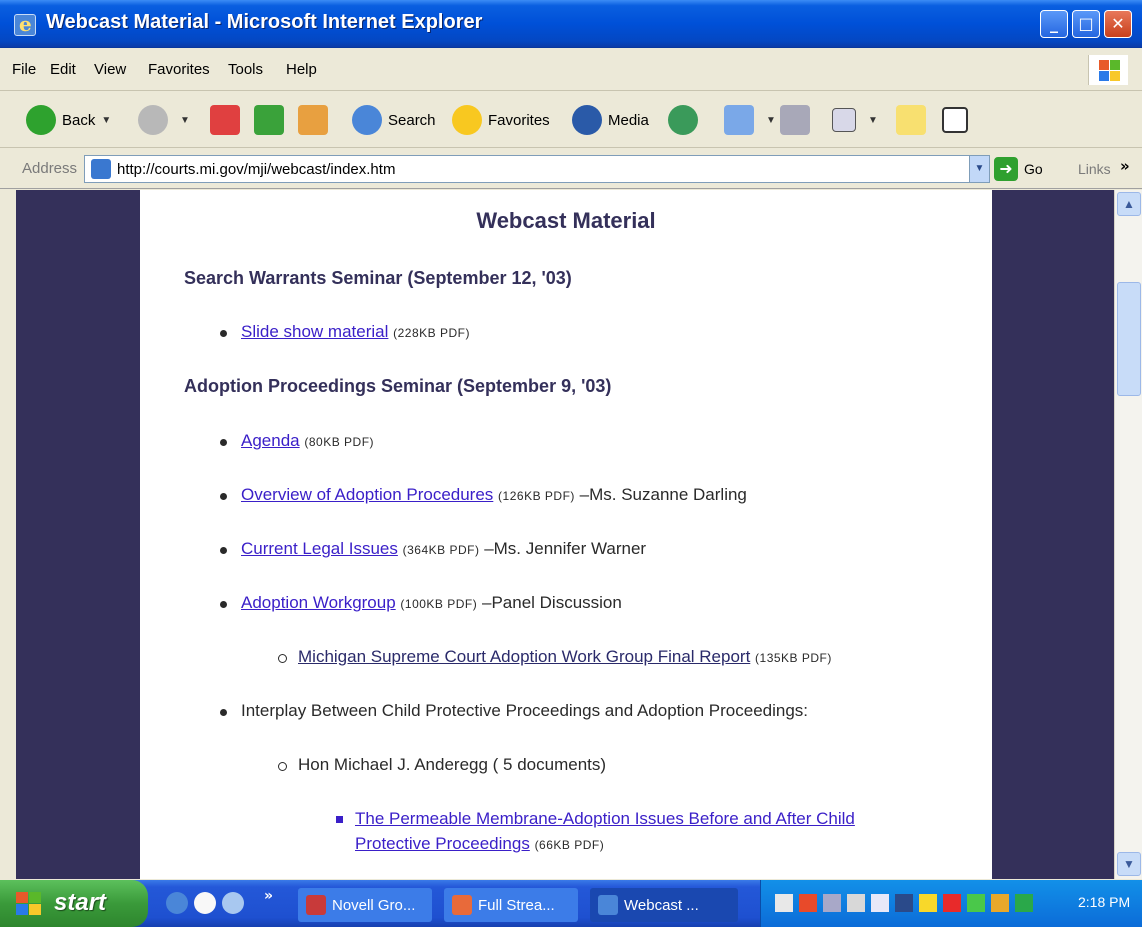  I want to click on search-button: Search, so click(394, 120).